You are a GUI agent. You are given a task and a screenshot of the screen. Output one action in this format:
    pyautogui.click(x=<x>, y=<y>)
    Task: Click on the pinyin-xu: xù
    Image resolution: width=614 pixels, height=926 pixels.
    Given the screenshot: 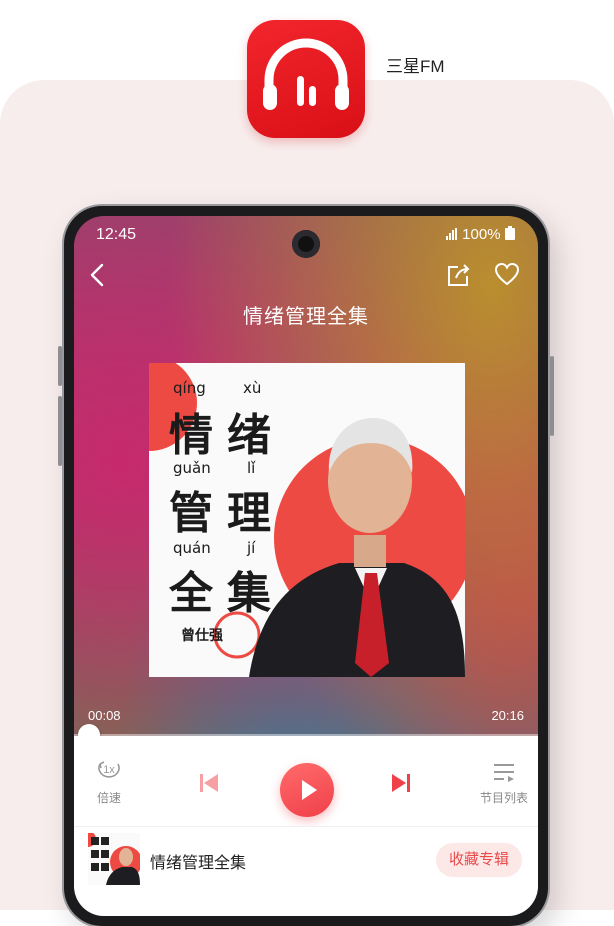 What is the action you would take?
    pyautogui.click(x=252, y=388)
    